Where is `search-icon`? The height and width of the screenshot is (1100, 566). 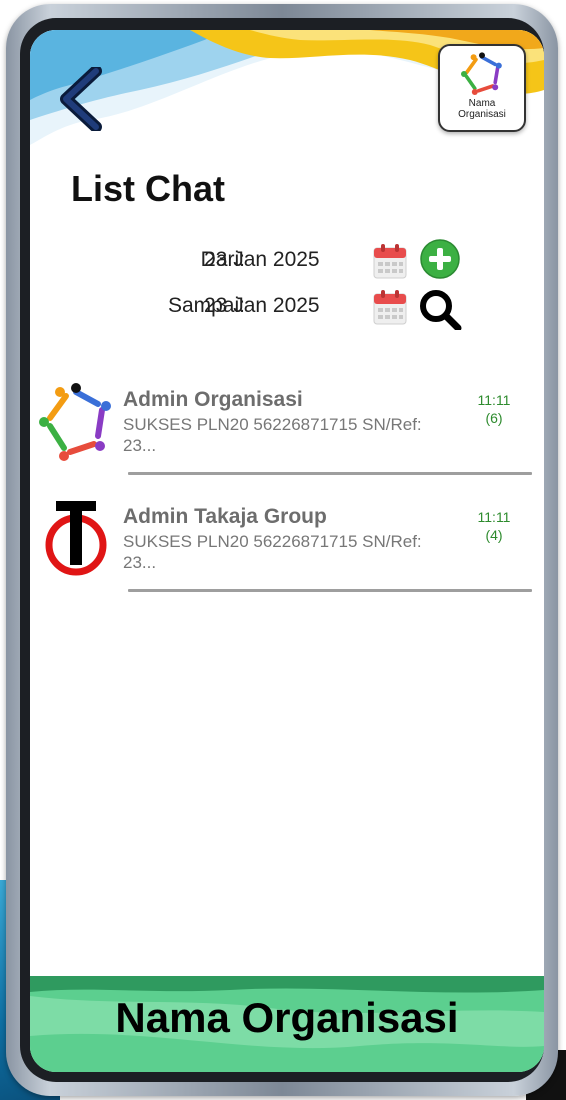 search-icon is located at coordinates (440, 309).